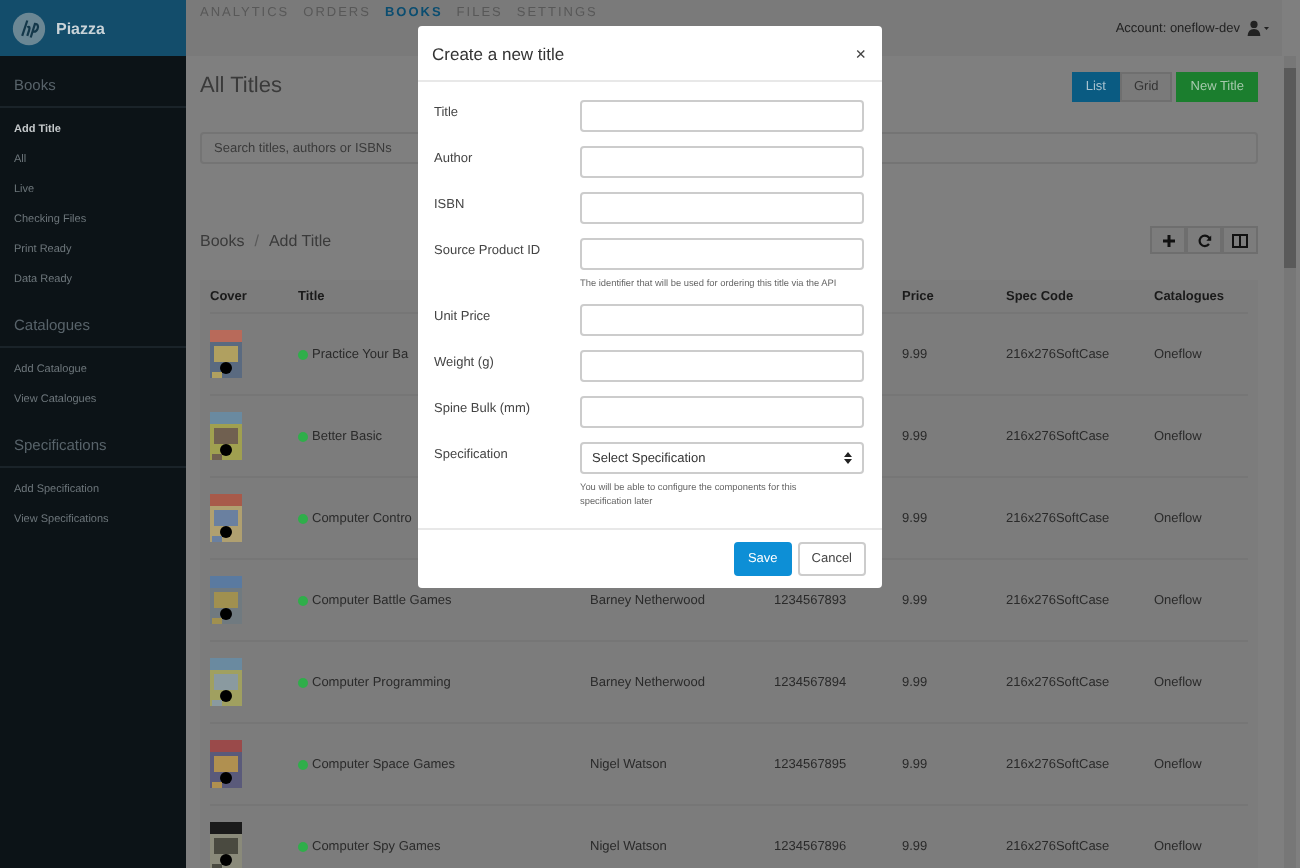  Describe the element at coordinates (300, 240) in the screenshot. I see `breadcrumb-item: Add Title` at that location.